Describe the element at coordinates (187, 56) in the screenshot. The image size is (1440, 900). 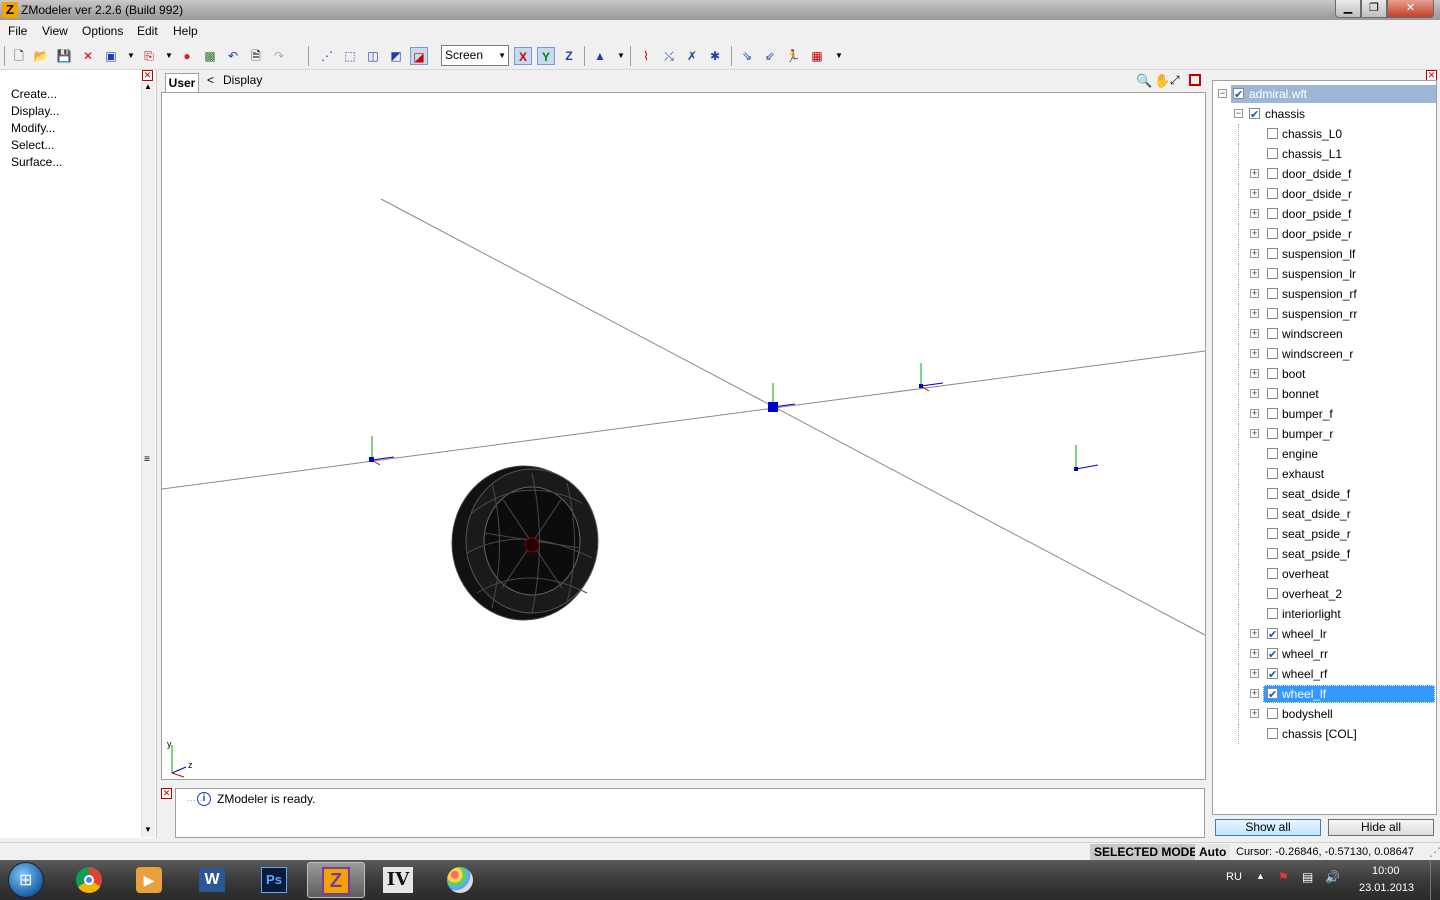
I see `record-icon: ●` at that location.